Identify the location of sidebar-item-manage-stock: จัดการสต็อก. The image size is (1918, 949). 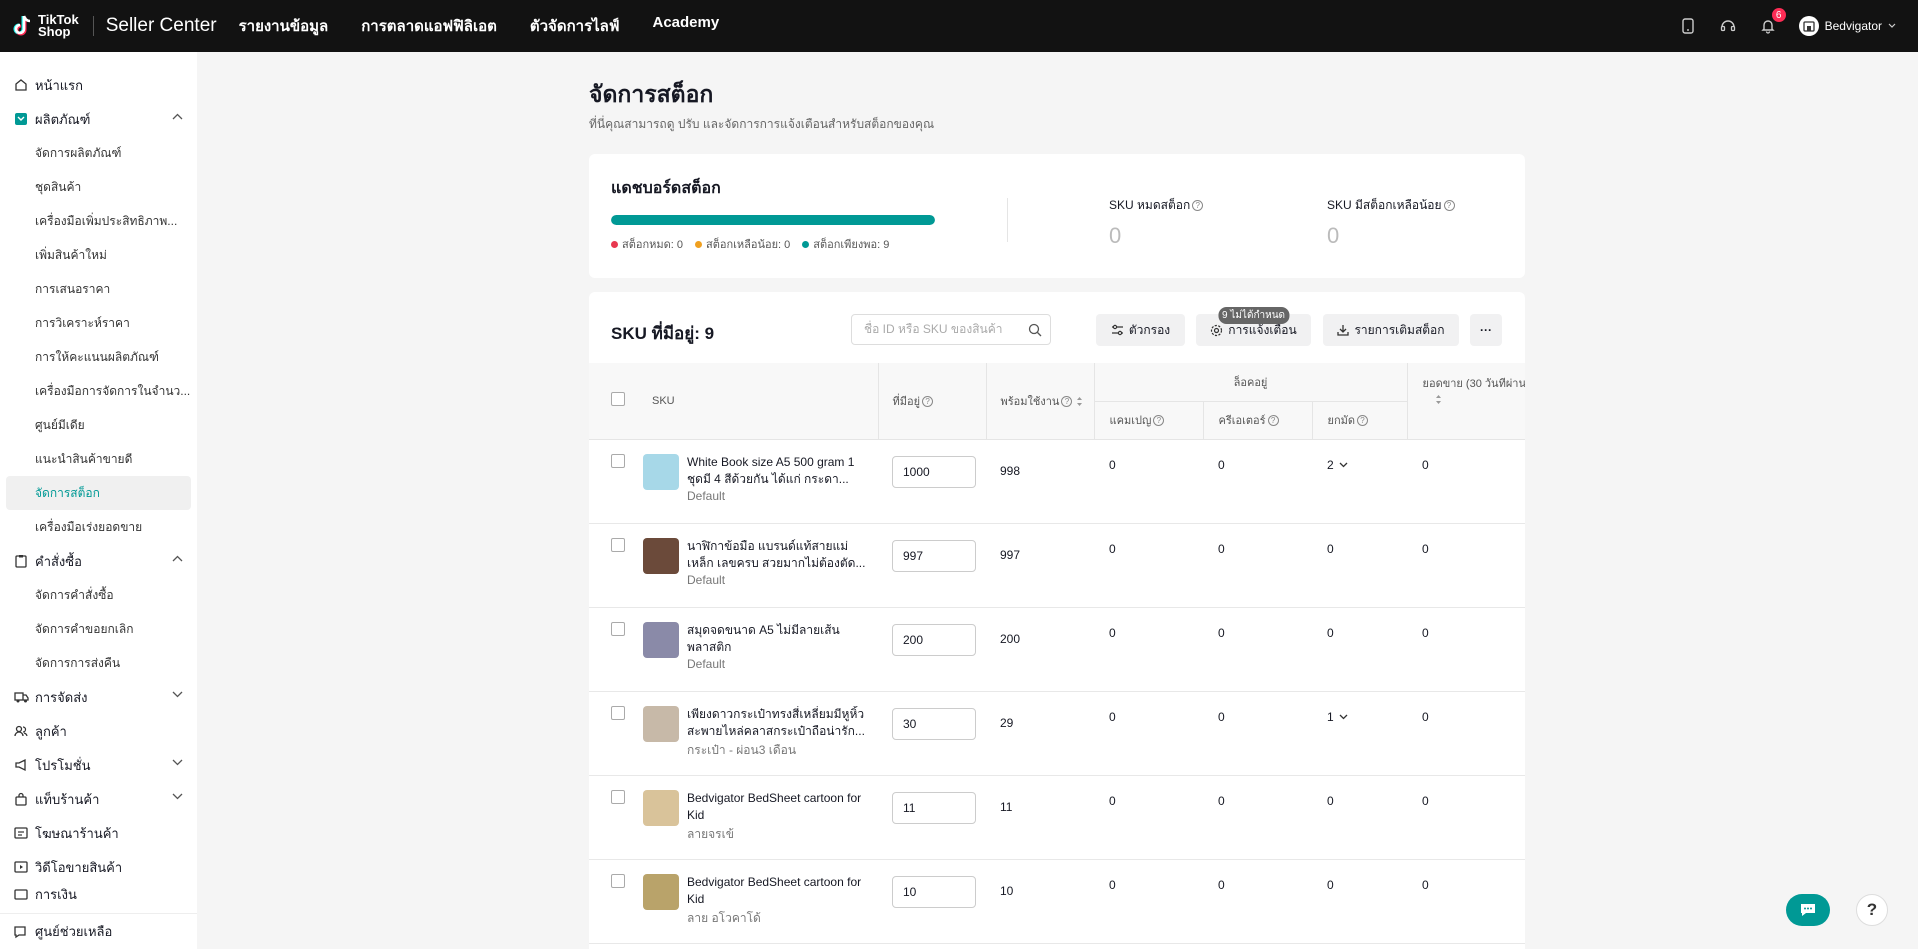
(98, 493).